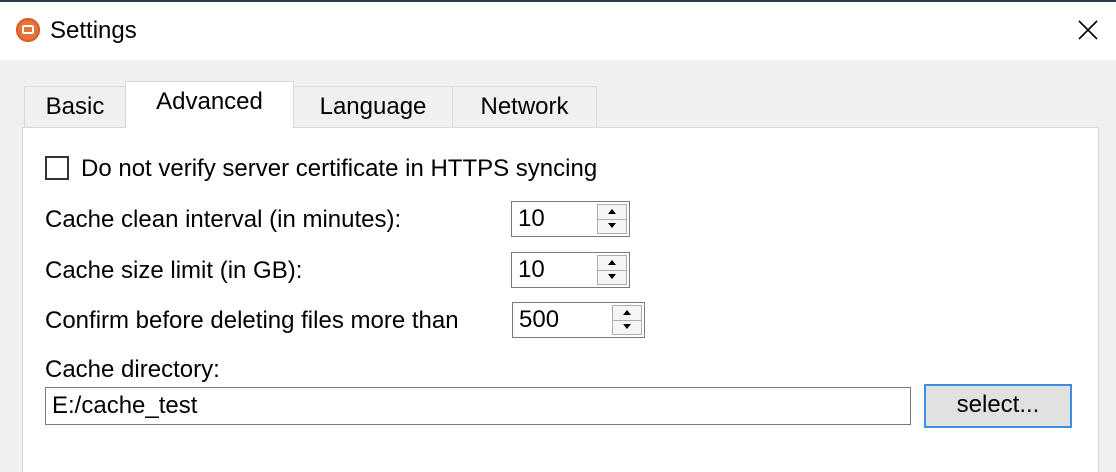 The width and height of the screenshot is (1116, 472). Describe the element at coordinates (252, 320) in the screenshot. I see `confirm-delete-label: Confirm before deleting files more than` at that location.